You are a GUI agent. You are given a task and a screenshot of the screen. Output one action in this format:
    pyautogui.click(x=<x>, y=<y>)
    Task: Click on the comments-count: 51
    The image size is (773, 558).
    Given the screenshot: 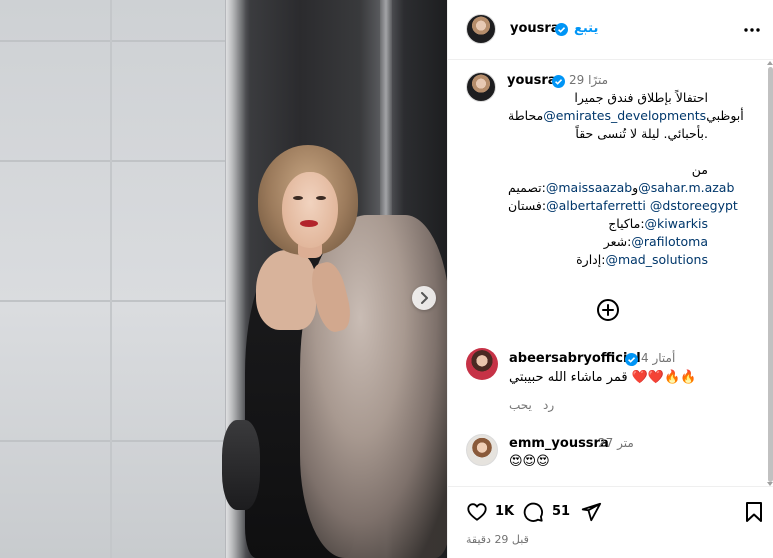 What is the action you would take?
    pyautogui.click(x=561, y=511)
    